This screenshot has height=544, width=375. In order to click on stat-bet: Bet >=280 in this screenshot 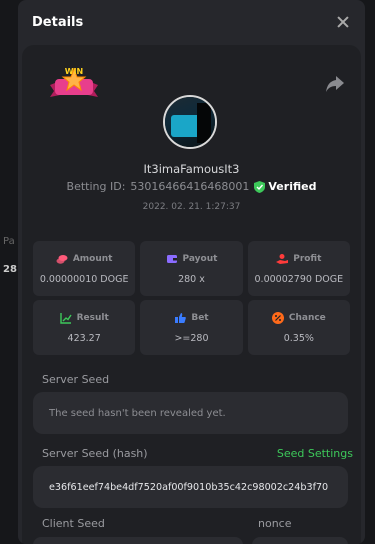, I will do `click(191, 327)`.